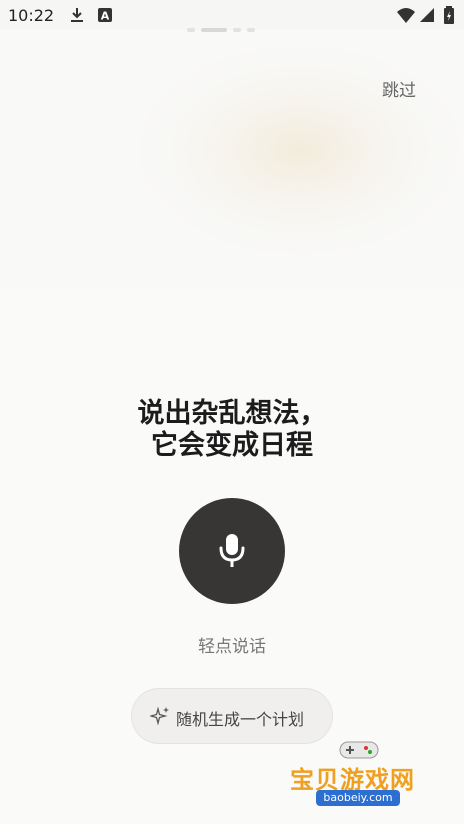 The image size is (464, 824). What do you see at coordinates (240, 719) in the screenshot?
I see `random-plan-label: 随机生成一个计划` at bounding box center [240, 719].